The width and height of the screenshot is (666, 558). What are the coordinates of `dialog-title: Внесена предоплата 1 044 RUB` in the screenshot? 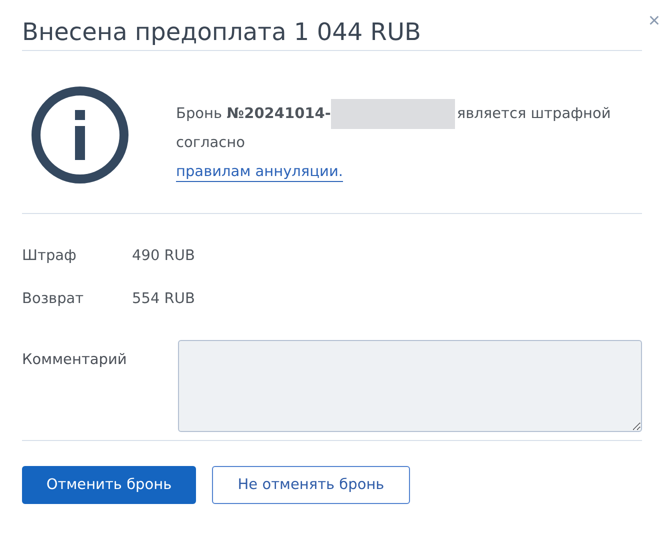 It's located at (221, 32).